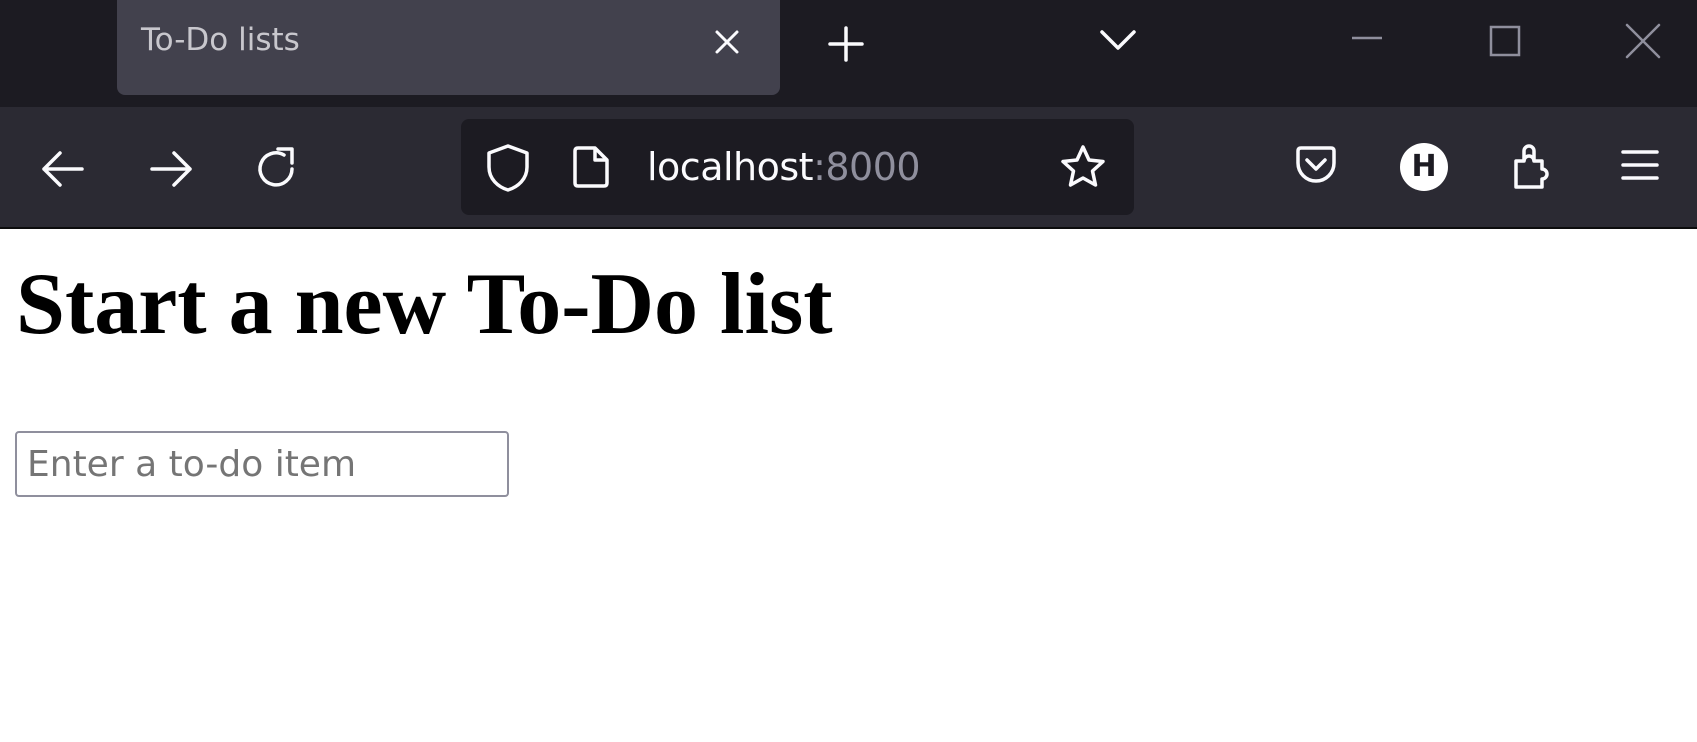 Image resolution: width=1697 pixels, height=742 pixels. What do you see at coordinates (1534, 166) in the screenshot?
I see `puzzle-icon` at bounding box center [1534, 166].